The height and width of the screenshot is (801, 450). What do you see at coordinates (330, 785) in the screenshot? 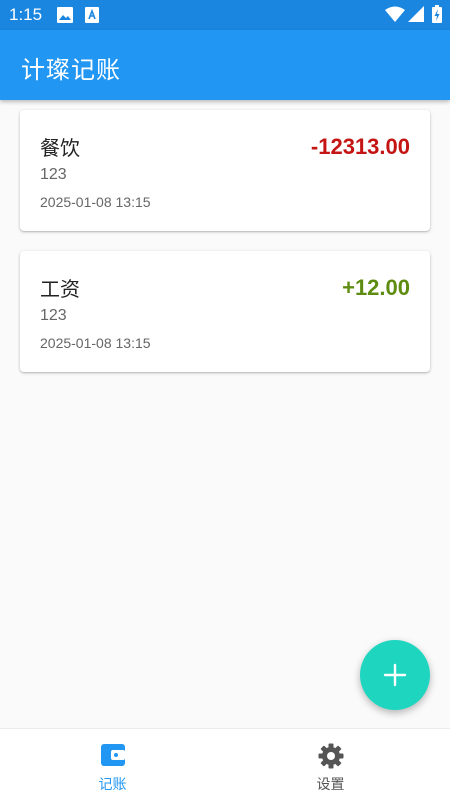
I see `nav-label-settings: 设置` at bounding box center [330, 785].